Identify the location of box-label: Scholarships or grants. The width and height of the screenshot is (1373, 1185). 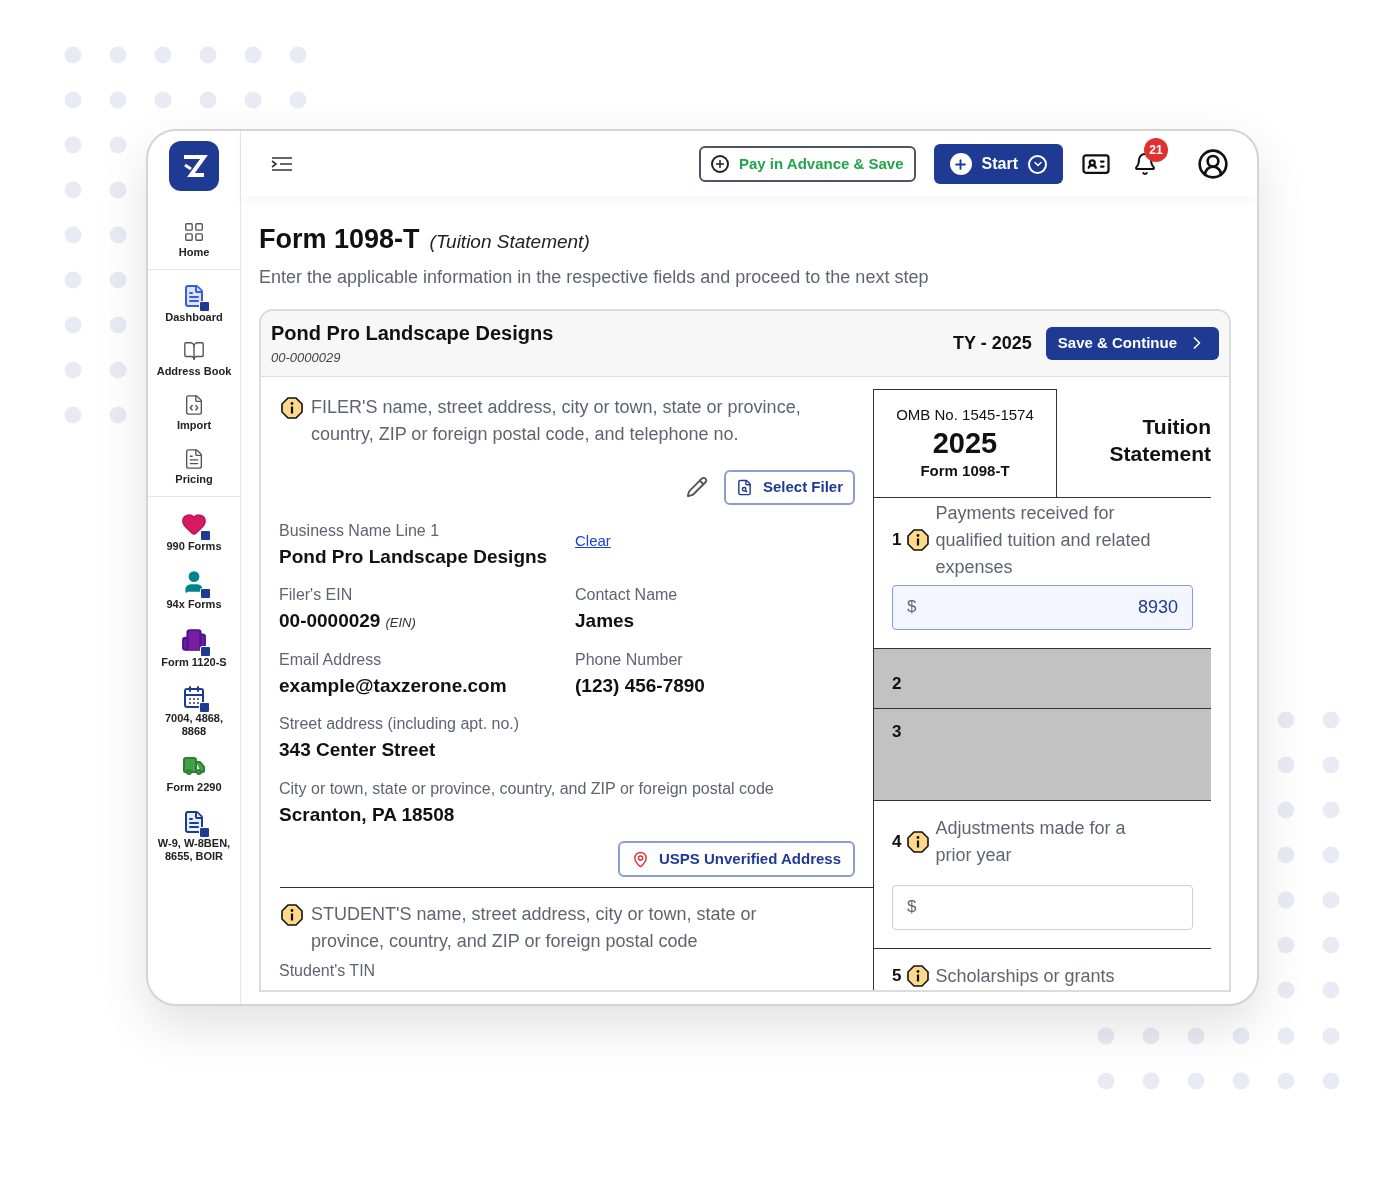
(1025, 976).